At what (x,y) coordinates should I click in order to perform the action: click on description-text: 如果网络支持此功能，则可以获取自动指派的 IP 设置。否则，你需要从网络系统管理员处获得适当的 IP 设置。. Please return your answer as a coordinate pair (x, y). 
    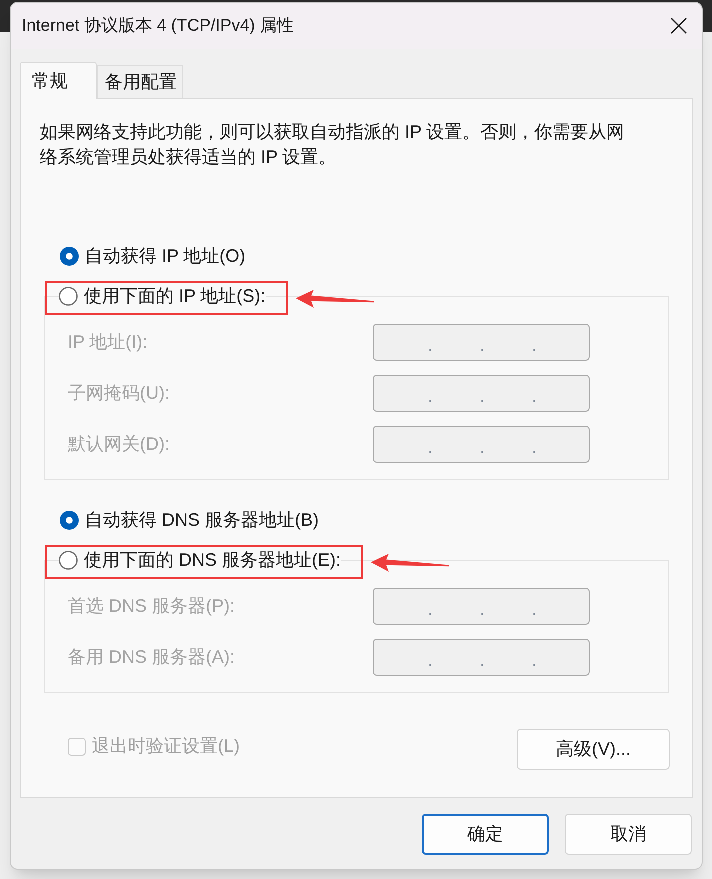
    Looking at the image, I should click on (333, 145).